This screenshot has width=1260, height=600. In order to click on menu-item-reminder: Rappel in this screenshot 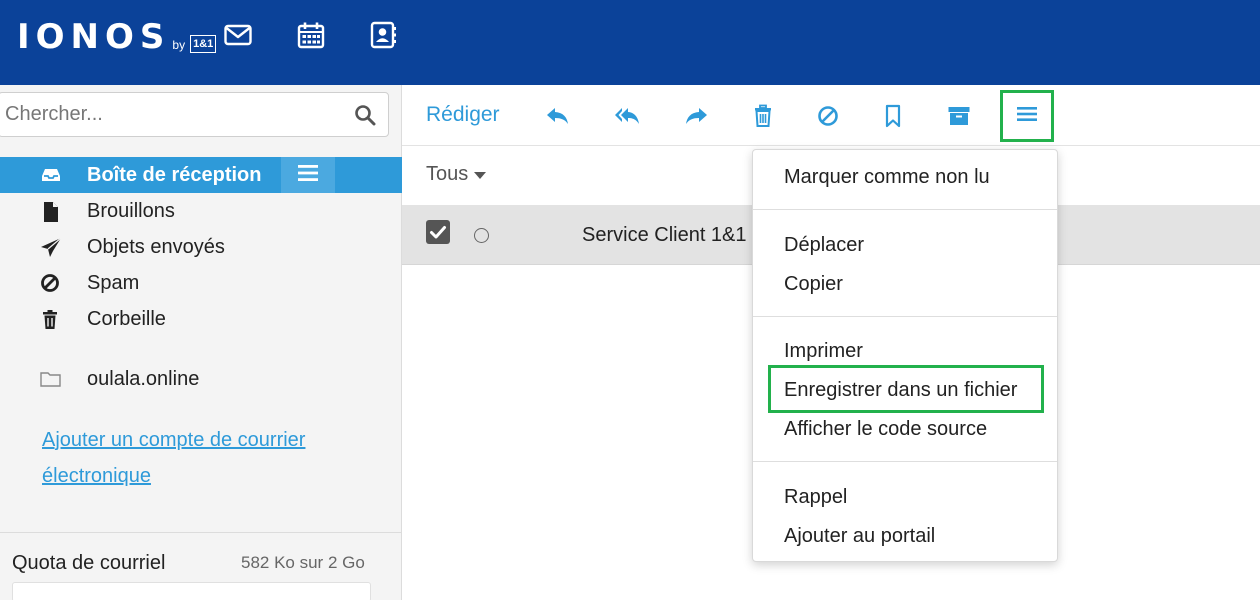, I will do `click(815, 497)`.